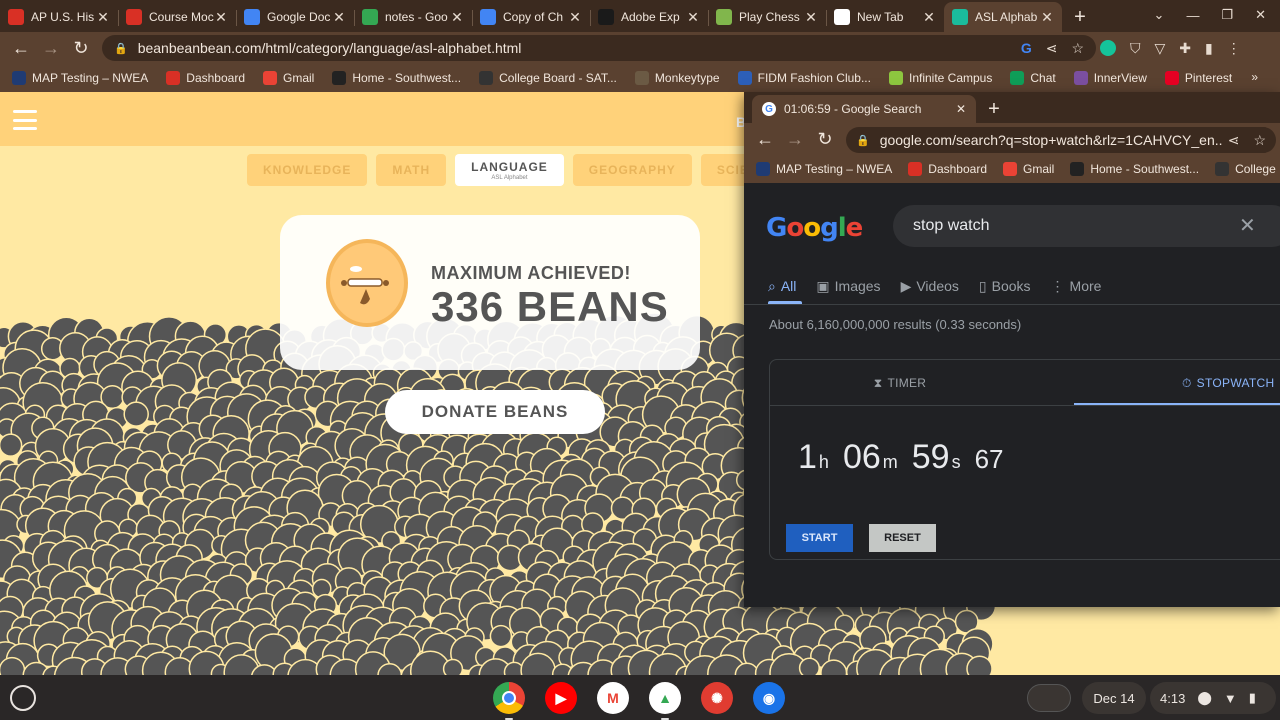  Describe the element at coordinates (1086, 226) in the screenshot. I see `google-search-input: stop watch ✕` at that location.